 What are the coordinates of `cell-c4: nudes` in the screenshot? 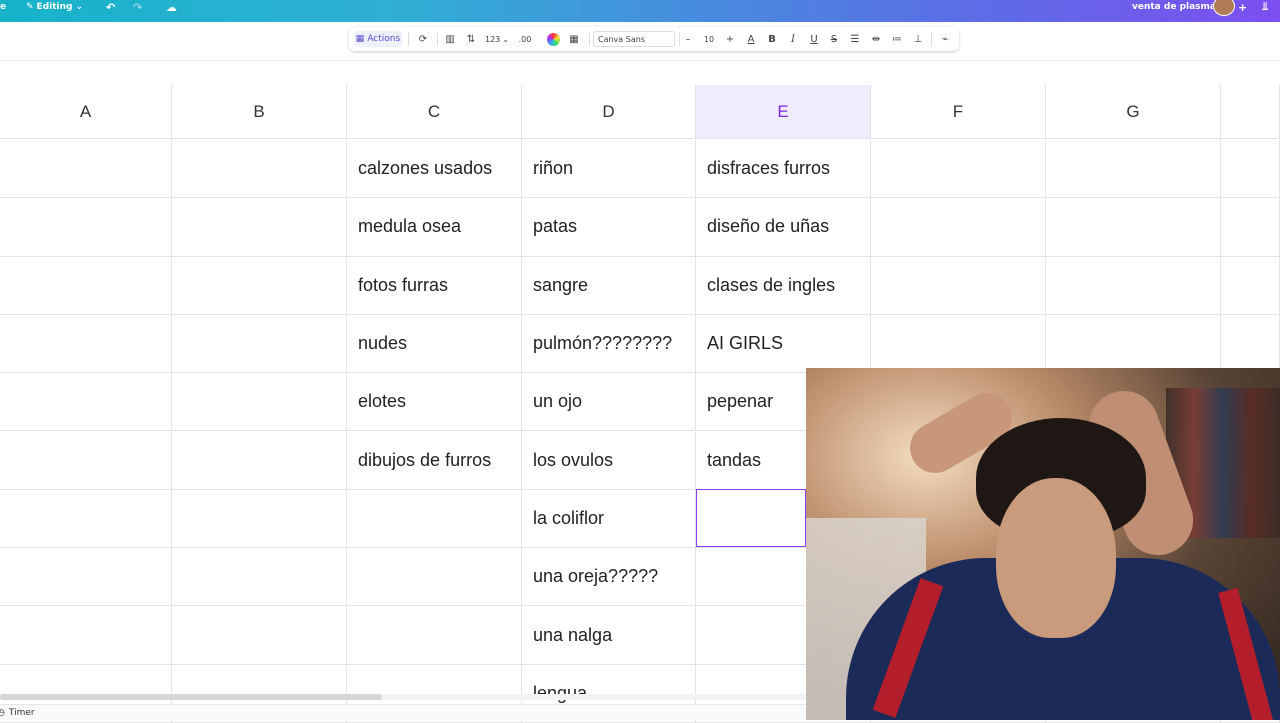 It's located at (434, 344).